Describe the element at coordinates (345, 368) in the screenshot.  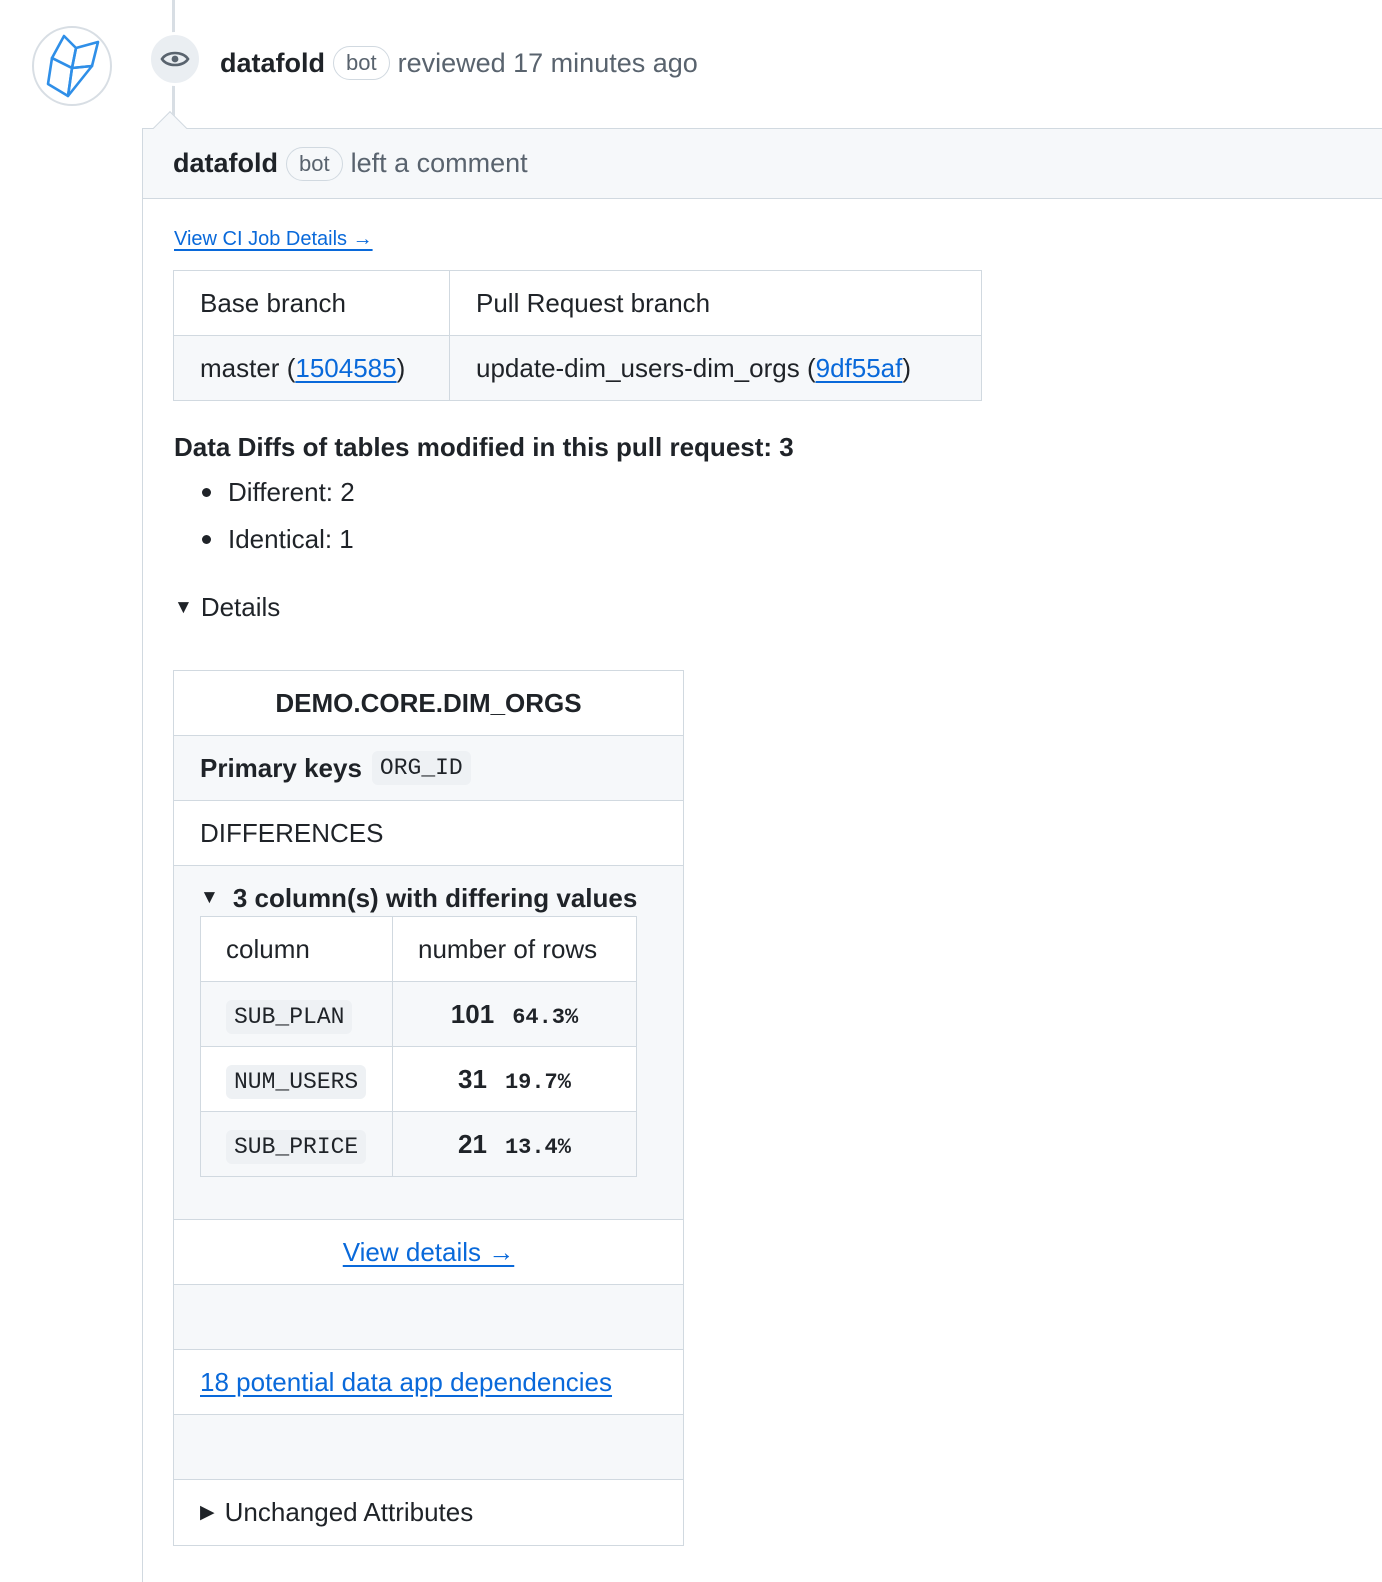
I see `base-commit-link: 1504585` at that location.